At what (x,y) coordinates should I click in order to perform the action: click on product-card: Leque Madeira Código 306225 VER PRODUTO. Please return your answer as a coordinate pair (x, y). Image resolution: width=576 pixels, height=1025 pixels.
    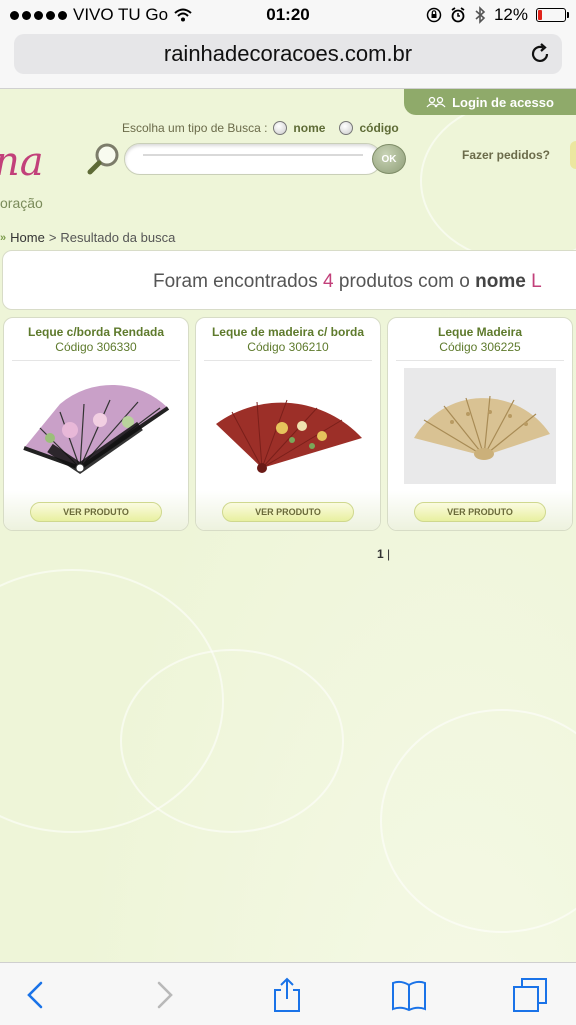
    Looking at the image, I should click on (480, 424).